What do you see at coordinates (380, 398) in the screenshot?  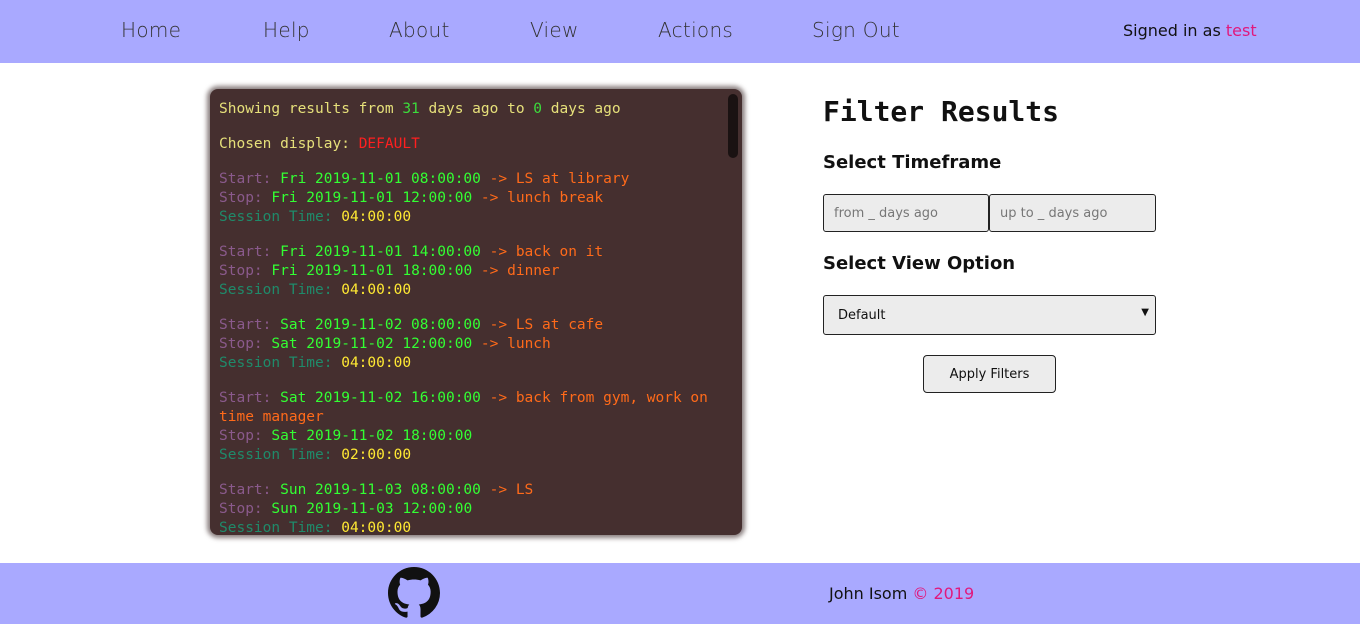 I see `start-timestamp: Sat 2019-11-02 16:00:00` at bounding box center [380, 398].